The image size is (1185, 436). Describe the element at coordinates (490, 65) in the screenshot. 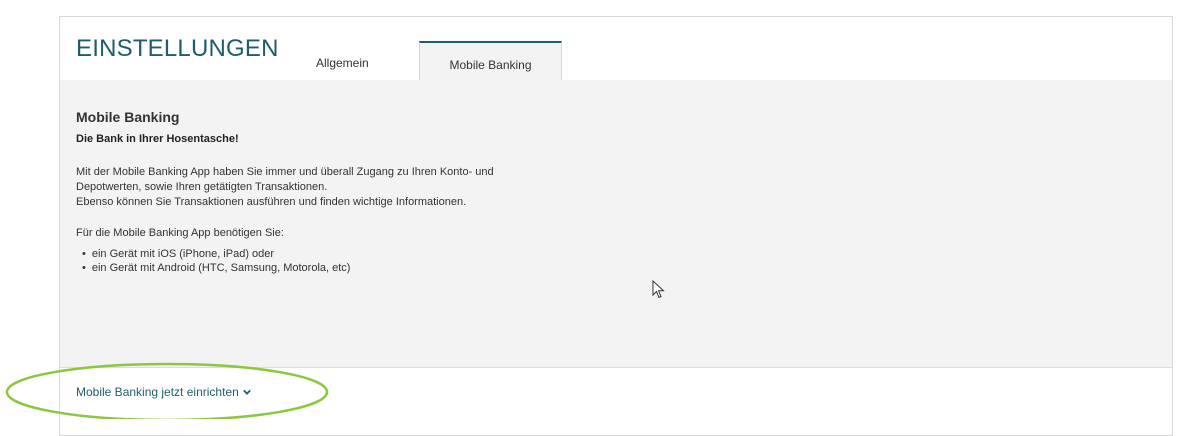

I see `tab-mobile-banking-label: Mobile Banking` at that location.